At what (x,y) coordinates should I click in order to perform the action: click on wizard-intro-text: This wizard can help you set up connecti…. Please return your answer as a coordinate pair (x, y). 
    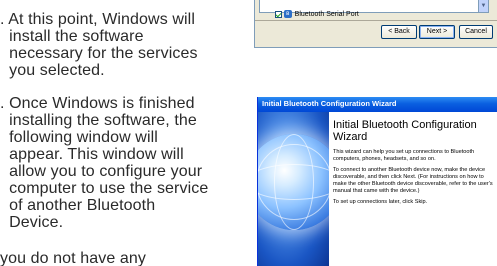
    Looking at the image, I should click on (404, 155).